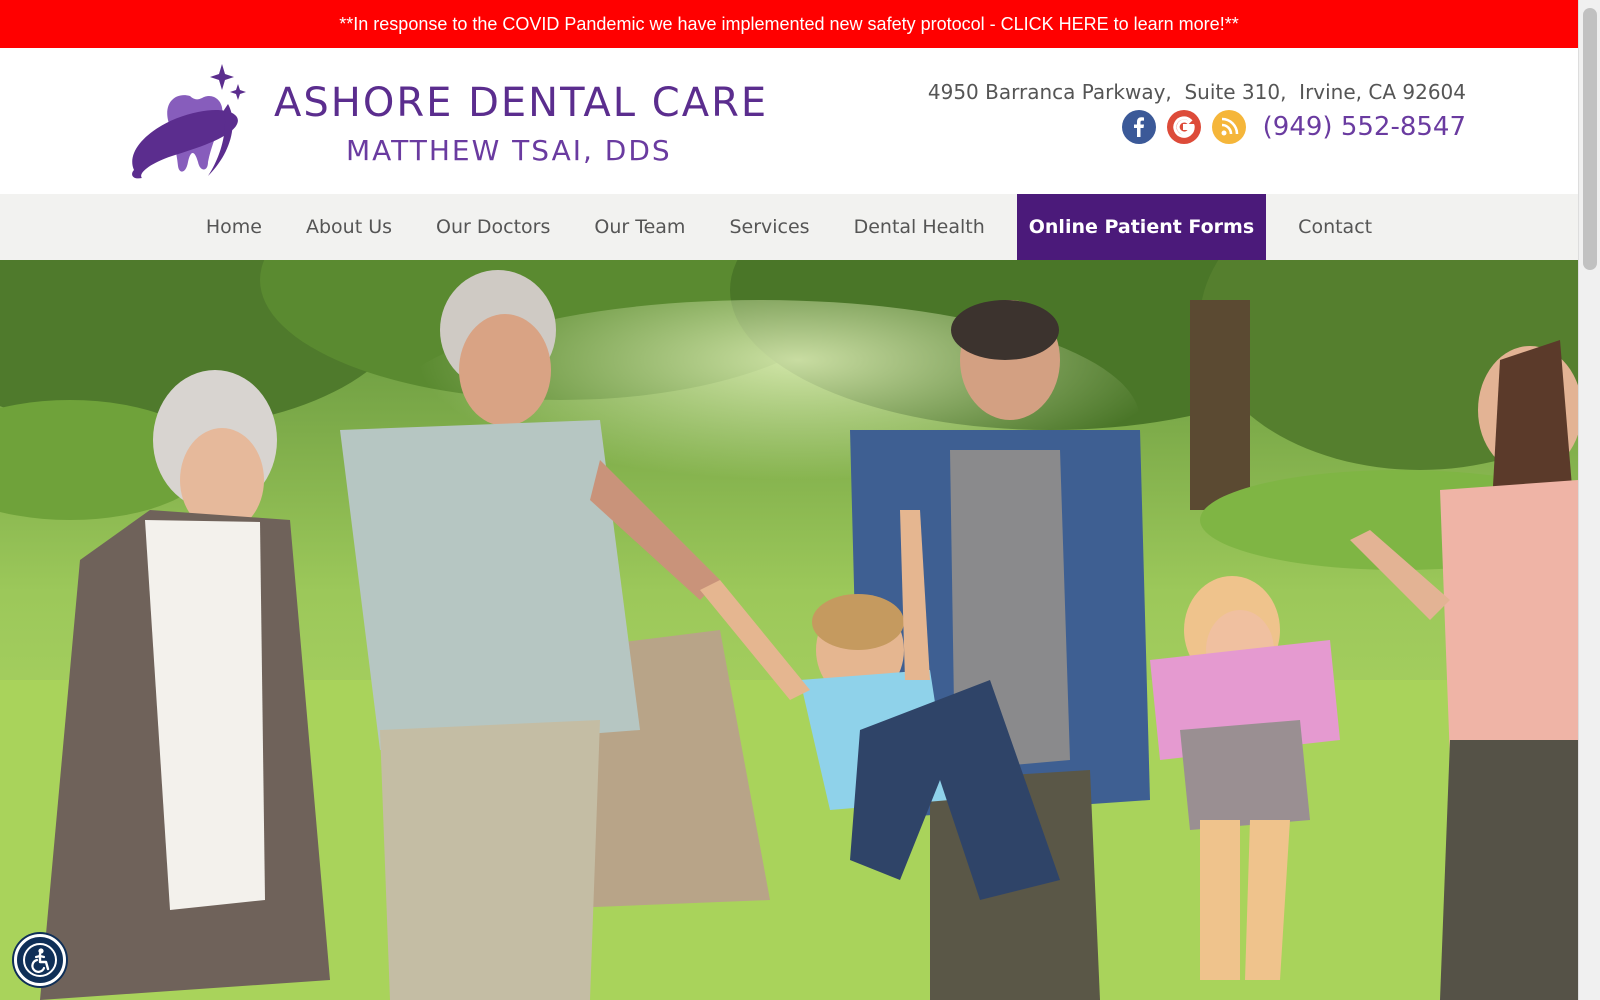  I want to click on phone-number-link: (949) 552-8547, so click(1364, 127).